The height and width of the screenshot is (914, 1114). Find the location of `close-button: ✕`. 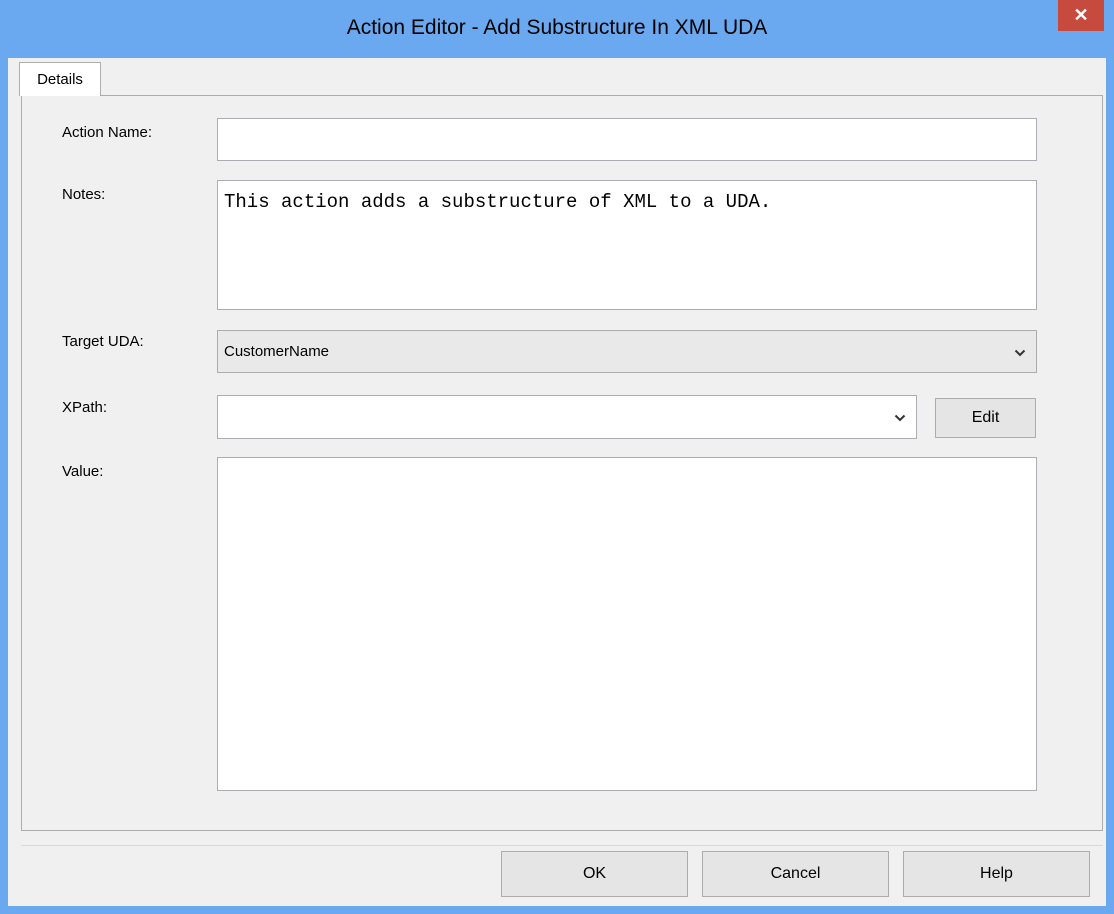

close-button: ✕ is located at coordinates (1081, 15).